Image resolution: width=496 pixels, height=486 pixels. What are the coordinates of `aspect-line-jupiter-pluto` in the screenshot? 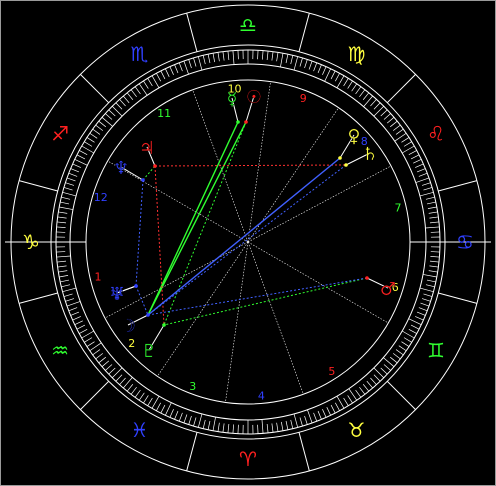 It's located at (159, 245).